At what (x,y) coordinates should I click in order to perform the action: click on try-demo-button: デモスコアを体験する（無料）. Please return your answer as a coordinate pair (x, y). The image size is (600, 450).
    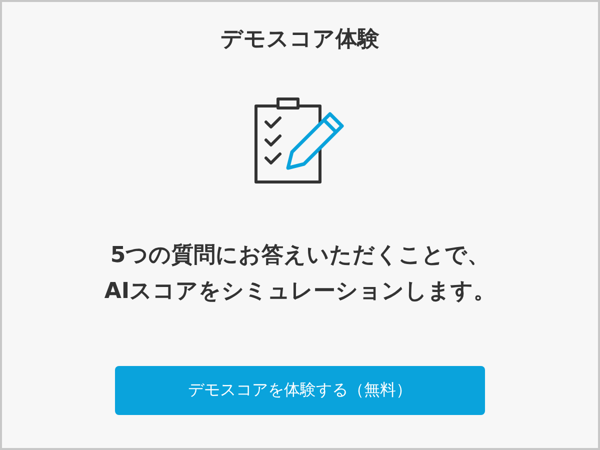
    Looking at the image, I should click on (300, 390).